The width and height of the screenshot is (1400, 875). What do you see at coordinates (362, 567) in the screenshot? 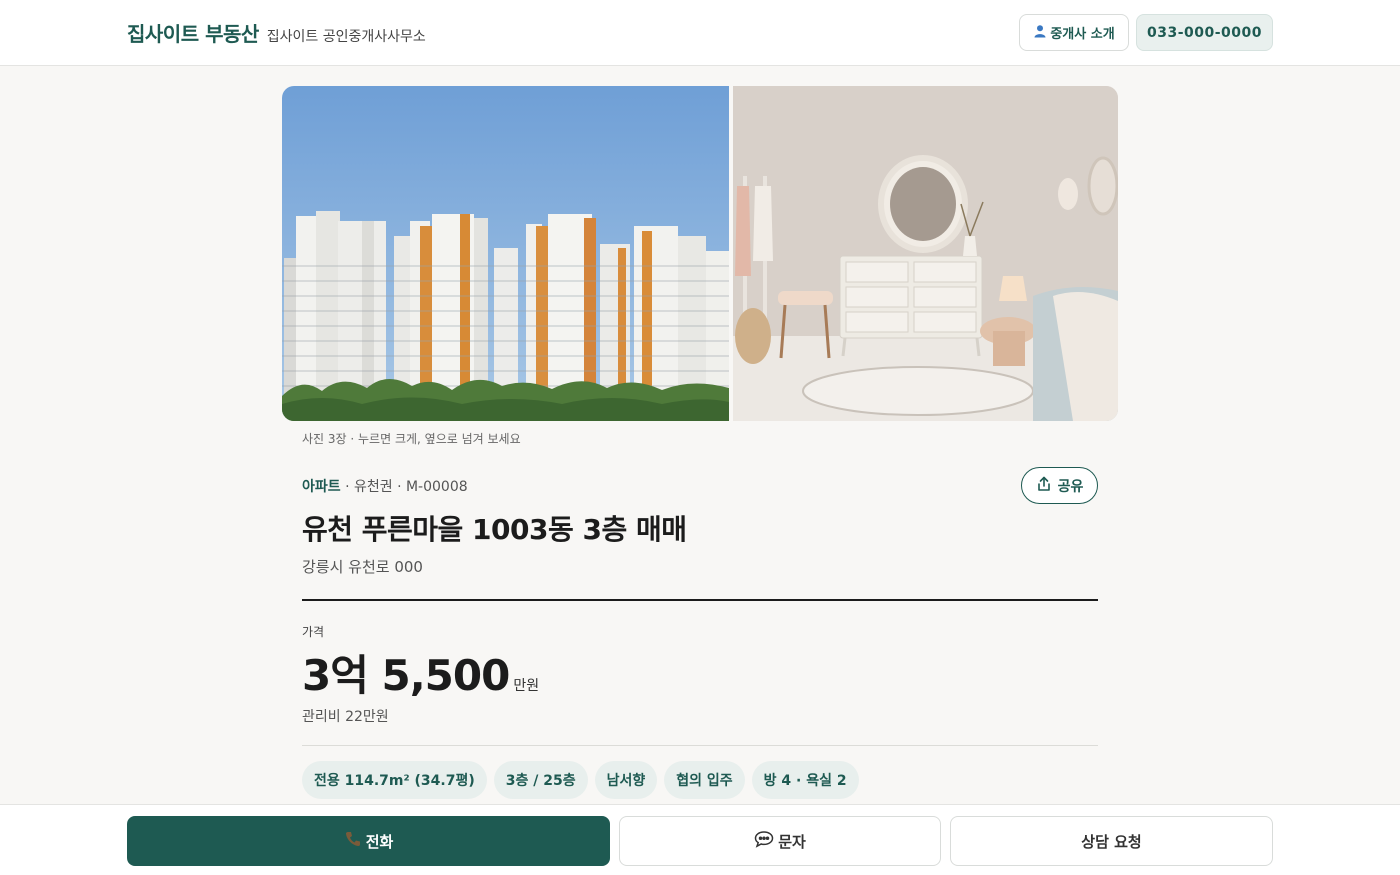
I see `listing-address: 강릉시 유천로 000` at bounding box center [362, 567].